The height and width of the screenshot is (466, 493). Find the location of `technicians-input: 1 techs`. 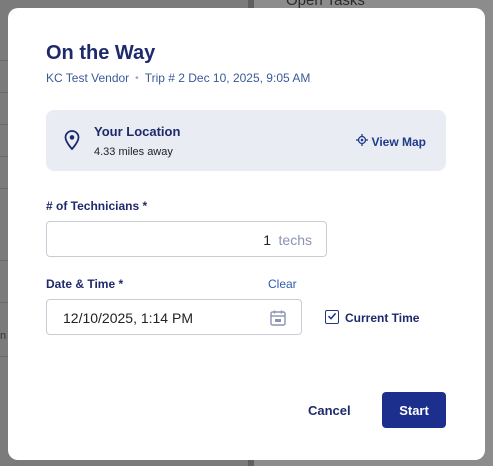

technicians-input: 1 techs is located at coordinates (186, 239).